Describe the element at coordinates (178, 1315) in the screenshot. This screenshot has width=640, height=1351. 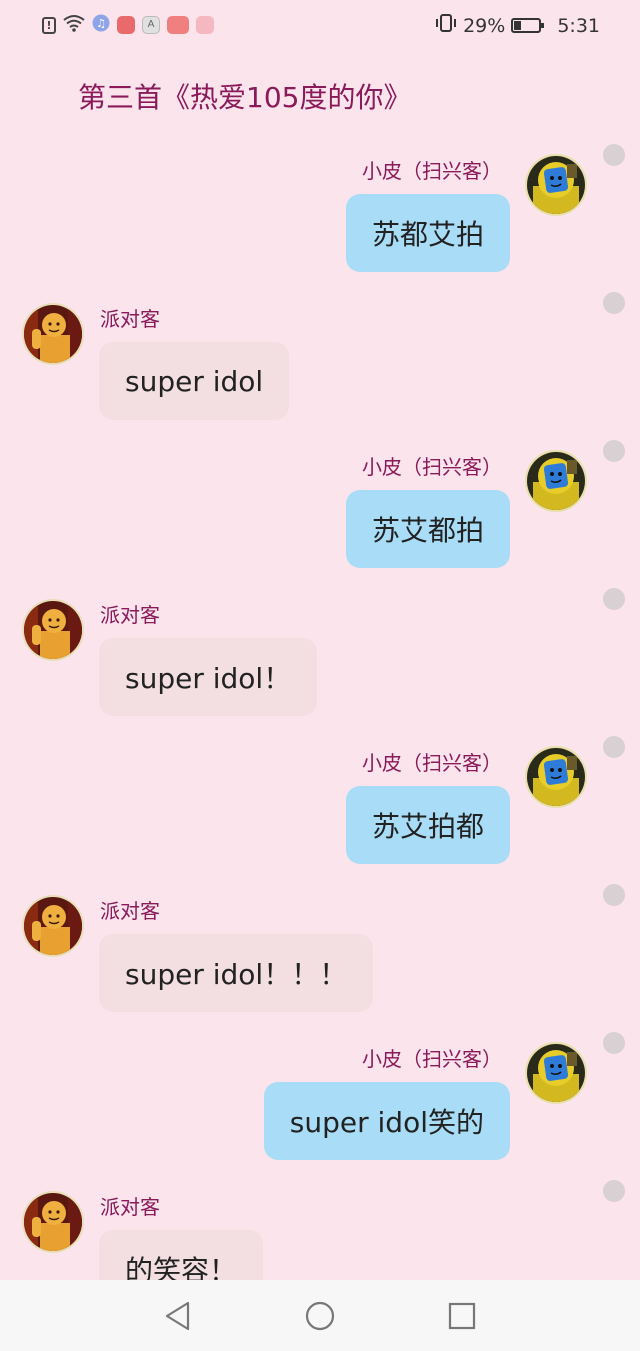
I see `back-icon` at that location.